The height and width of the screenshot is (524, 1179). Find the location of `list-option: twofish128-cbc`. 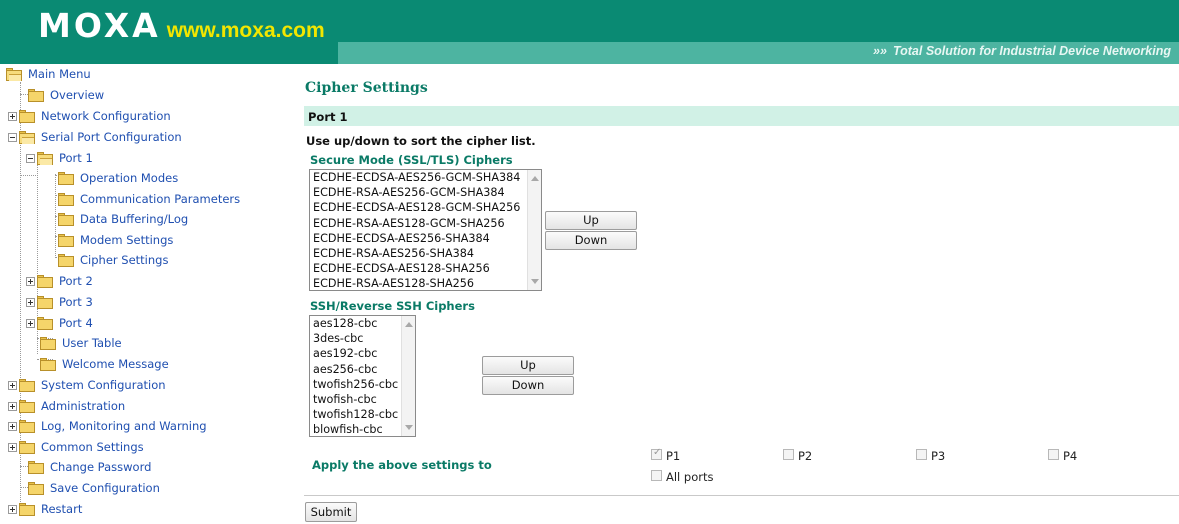

list-option: twofish128-cbc is located at coordinates (362, 414).